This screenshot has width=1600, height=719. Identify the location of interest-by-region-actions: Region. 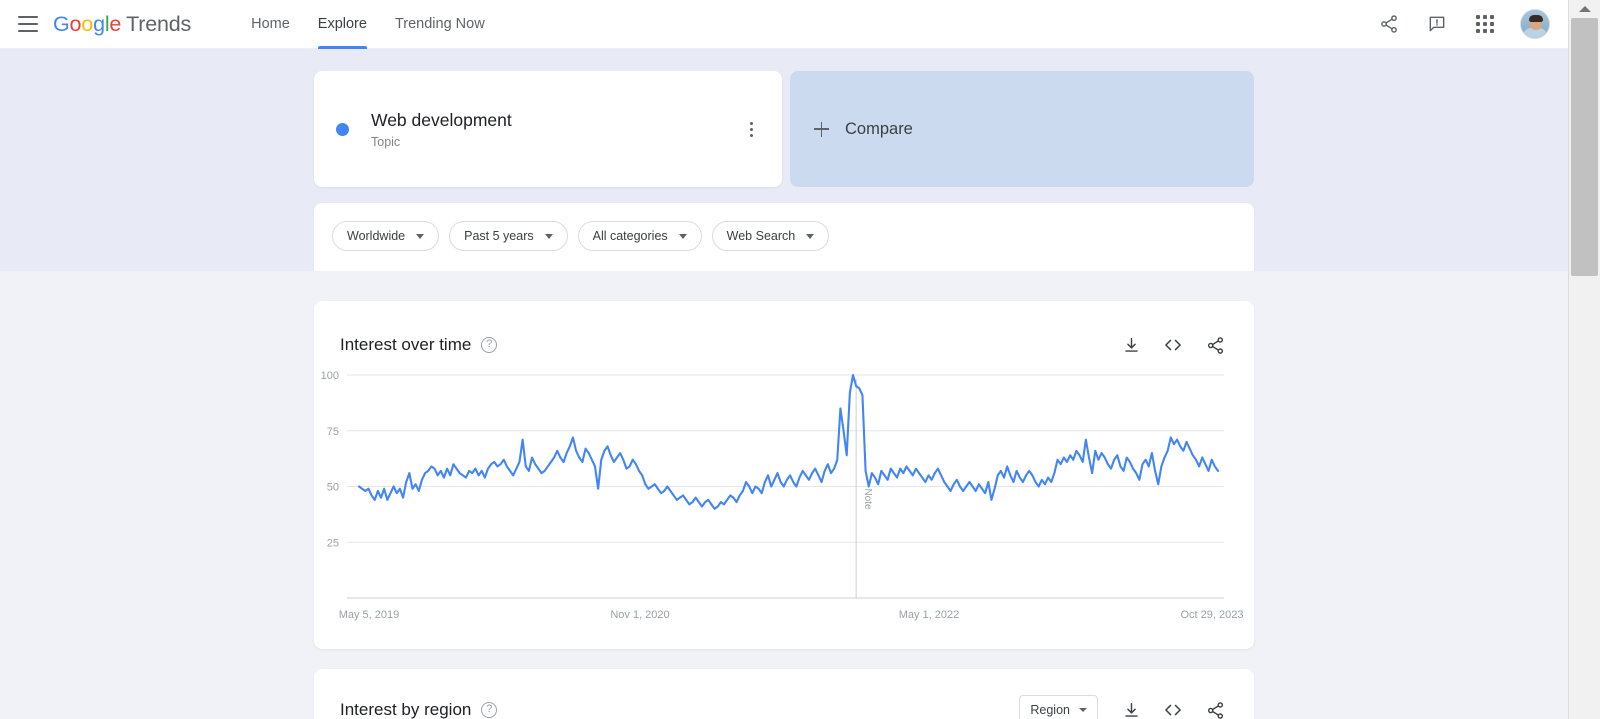
(1123, 707).